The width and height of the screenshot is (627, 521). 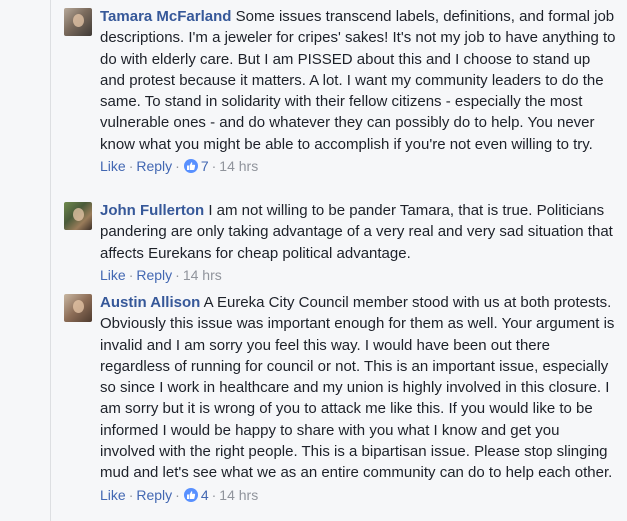 What do you see at coordinates (205, 166) in the screenshot?
I see `reaction-count: 7` at bounding box center [205, 166].